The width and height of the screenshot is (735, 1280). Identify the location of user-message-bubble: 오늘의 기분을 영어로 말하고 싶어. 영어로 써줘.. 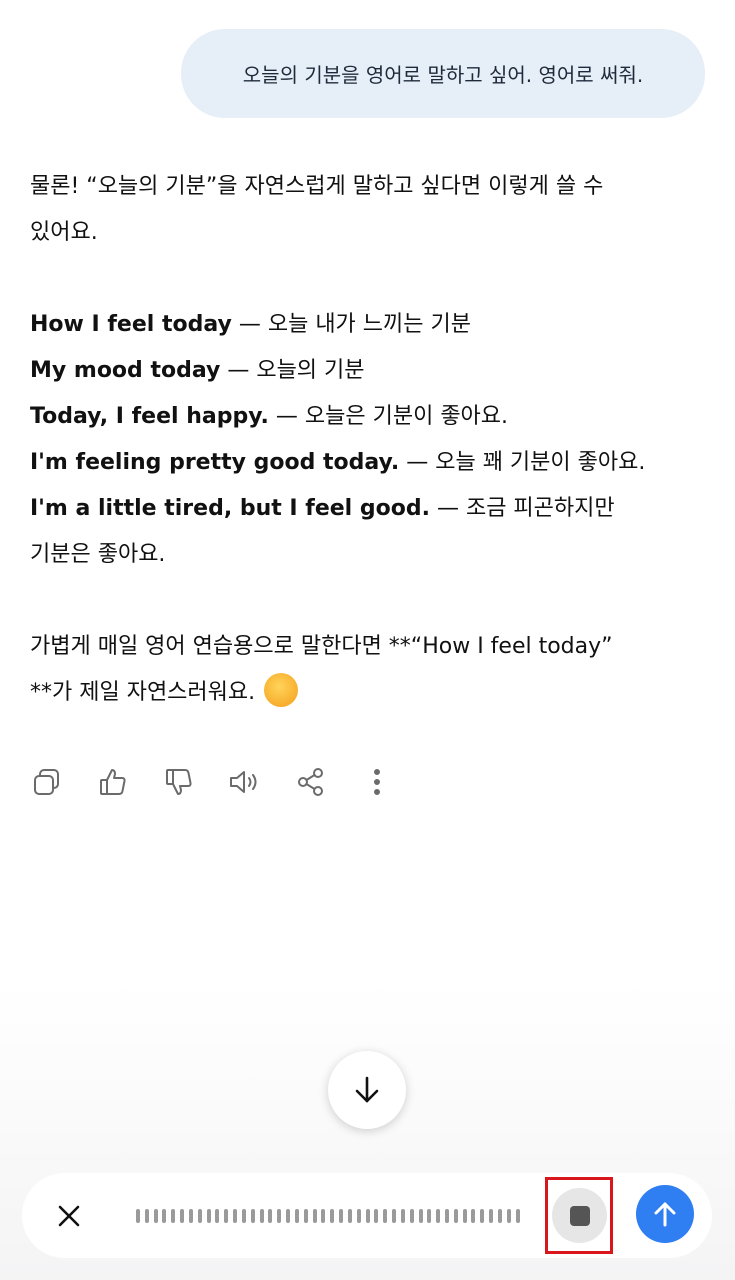
(443, 73).